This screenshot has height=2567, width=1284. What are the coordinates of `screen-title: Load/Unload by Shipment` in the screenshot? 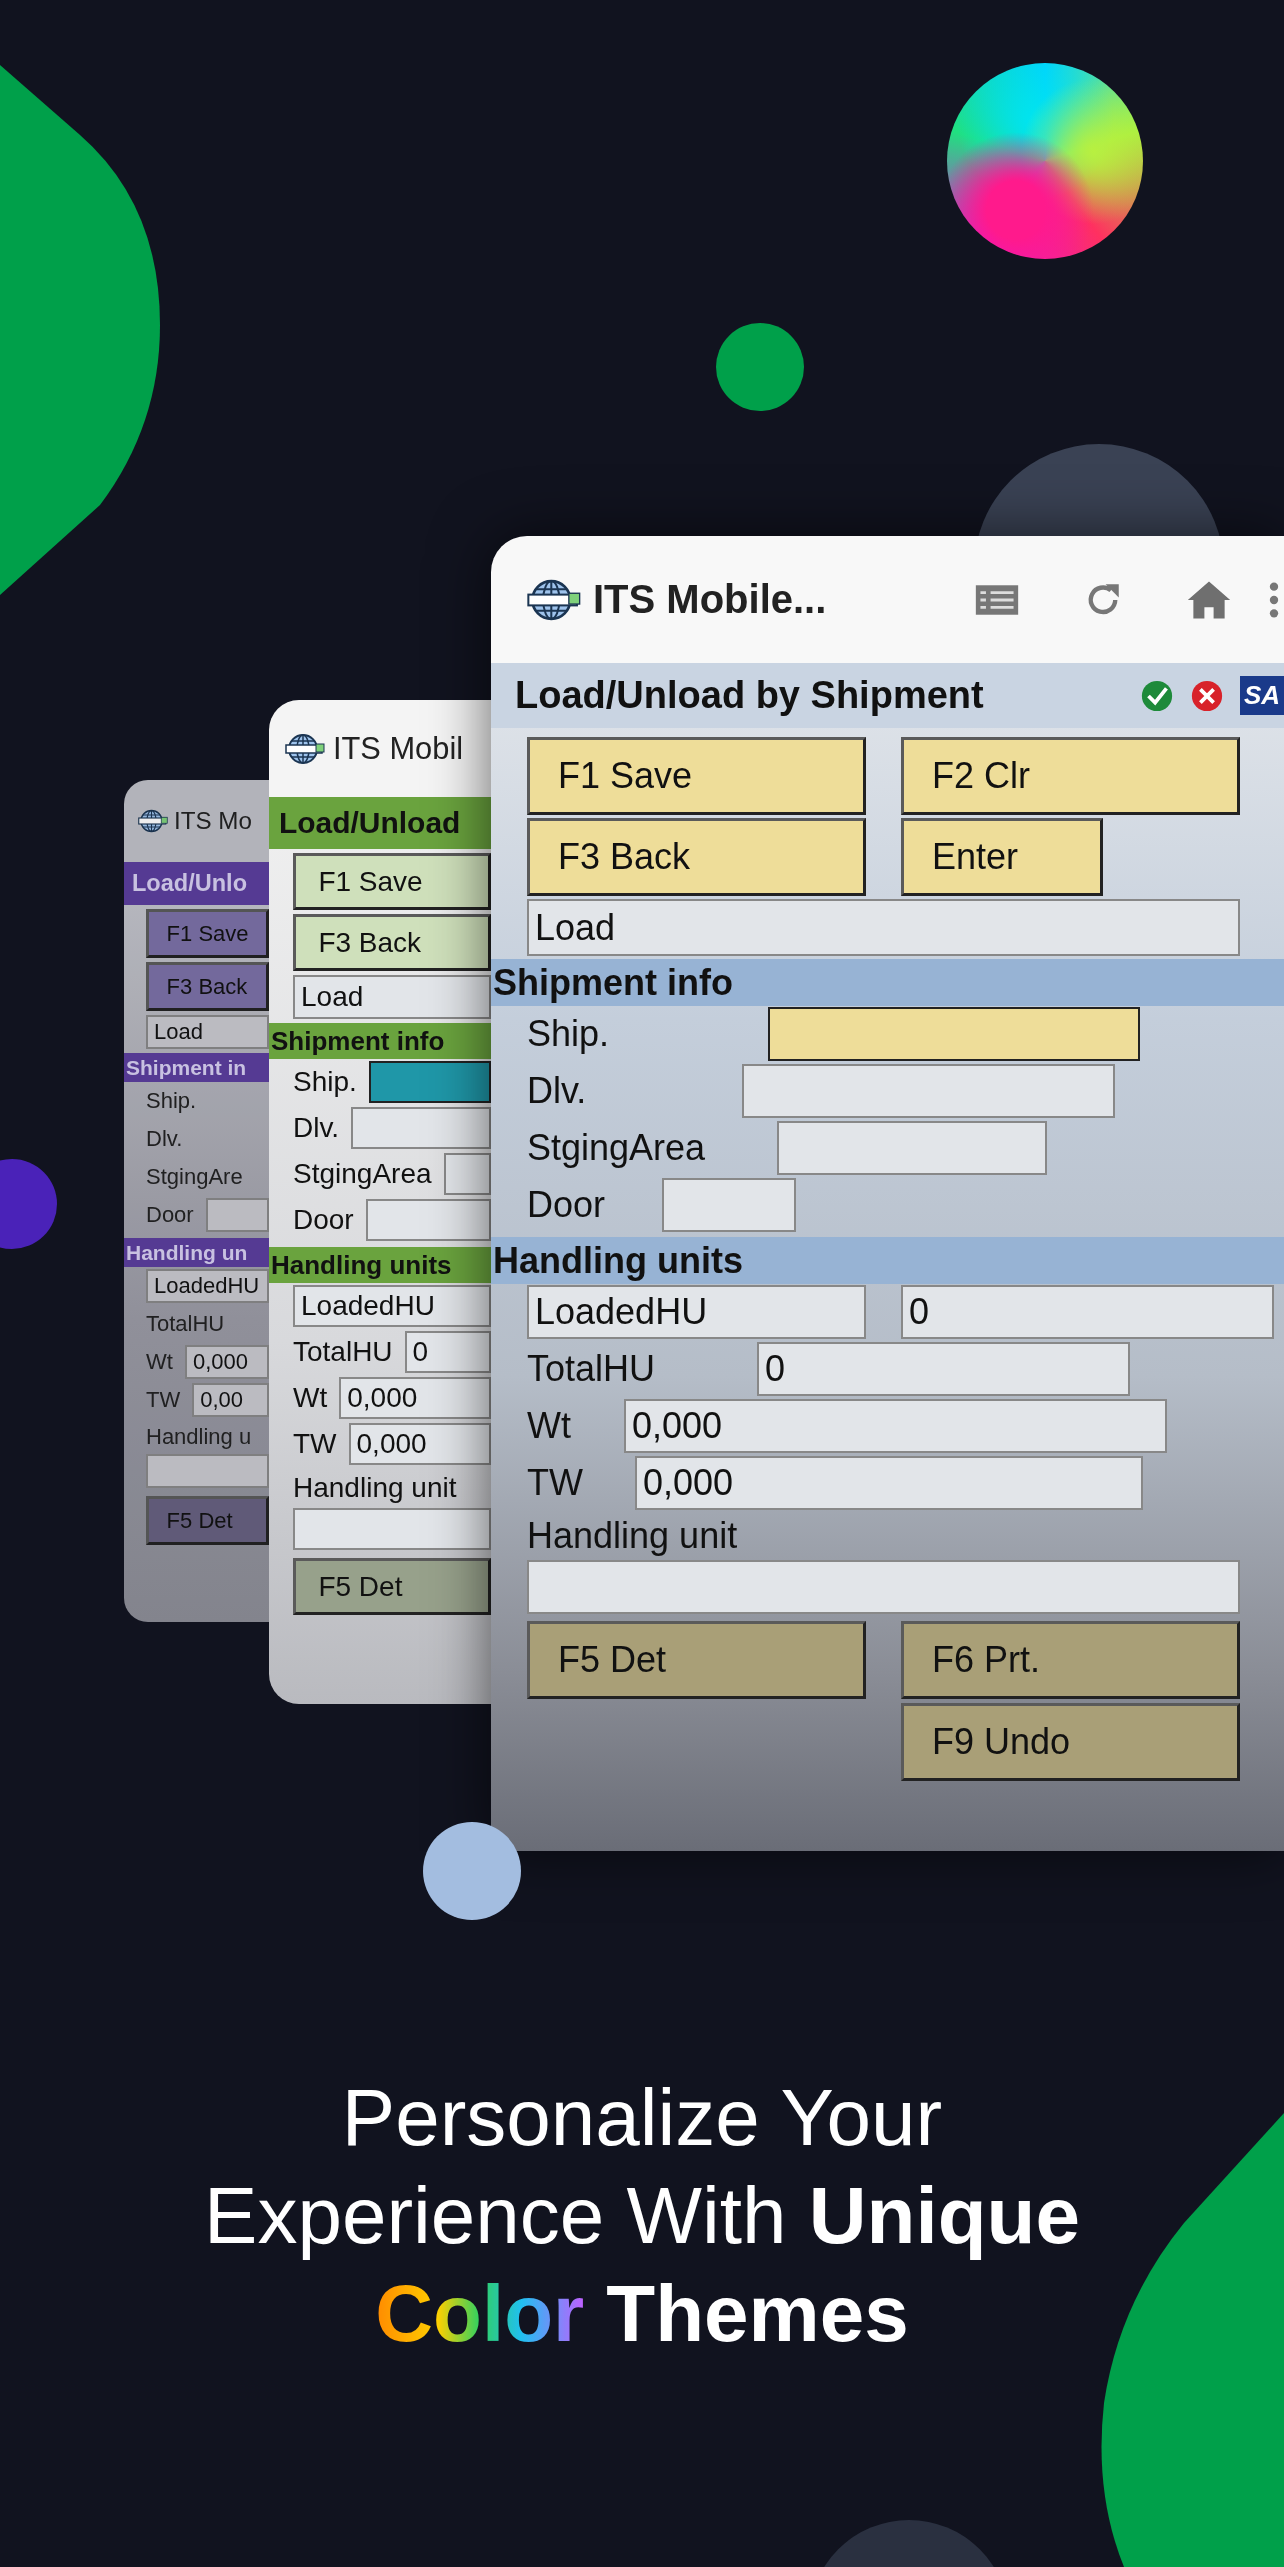 It's located at (749, 695).